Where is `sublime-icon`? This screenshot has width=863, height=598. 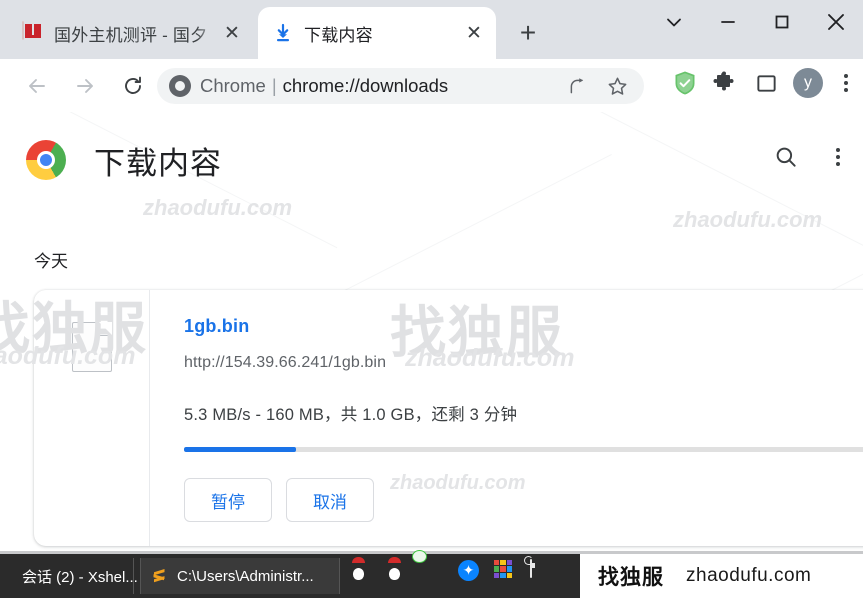 sublime-icon is located at coordinates (159, 576).